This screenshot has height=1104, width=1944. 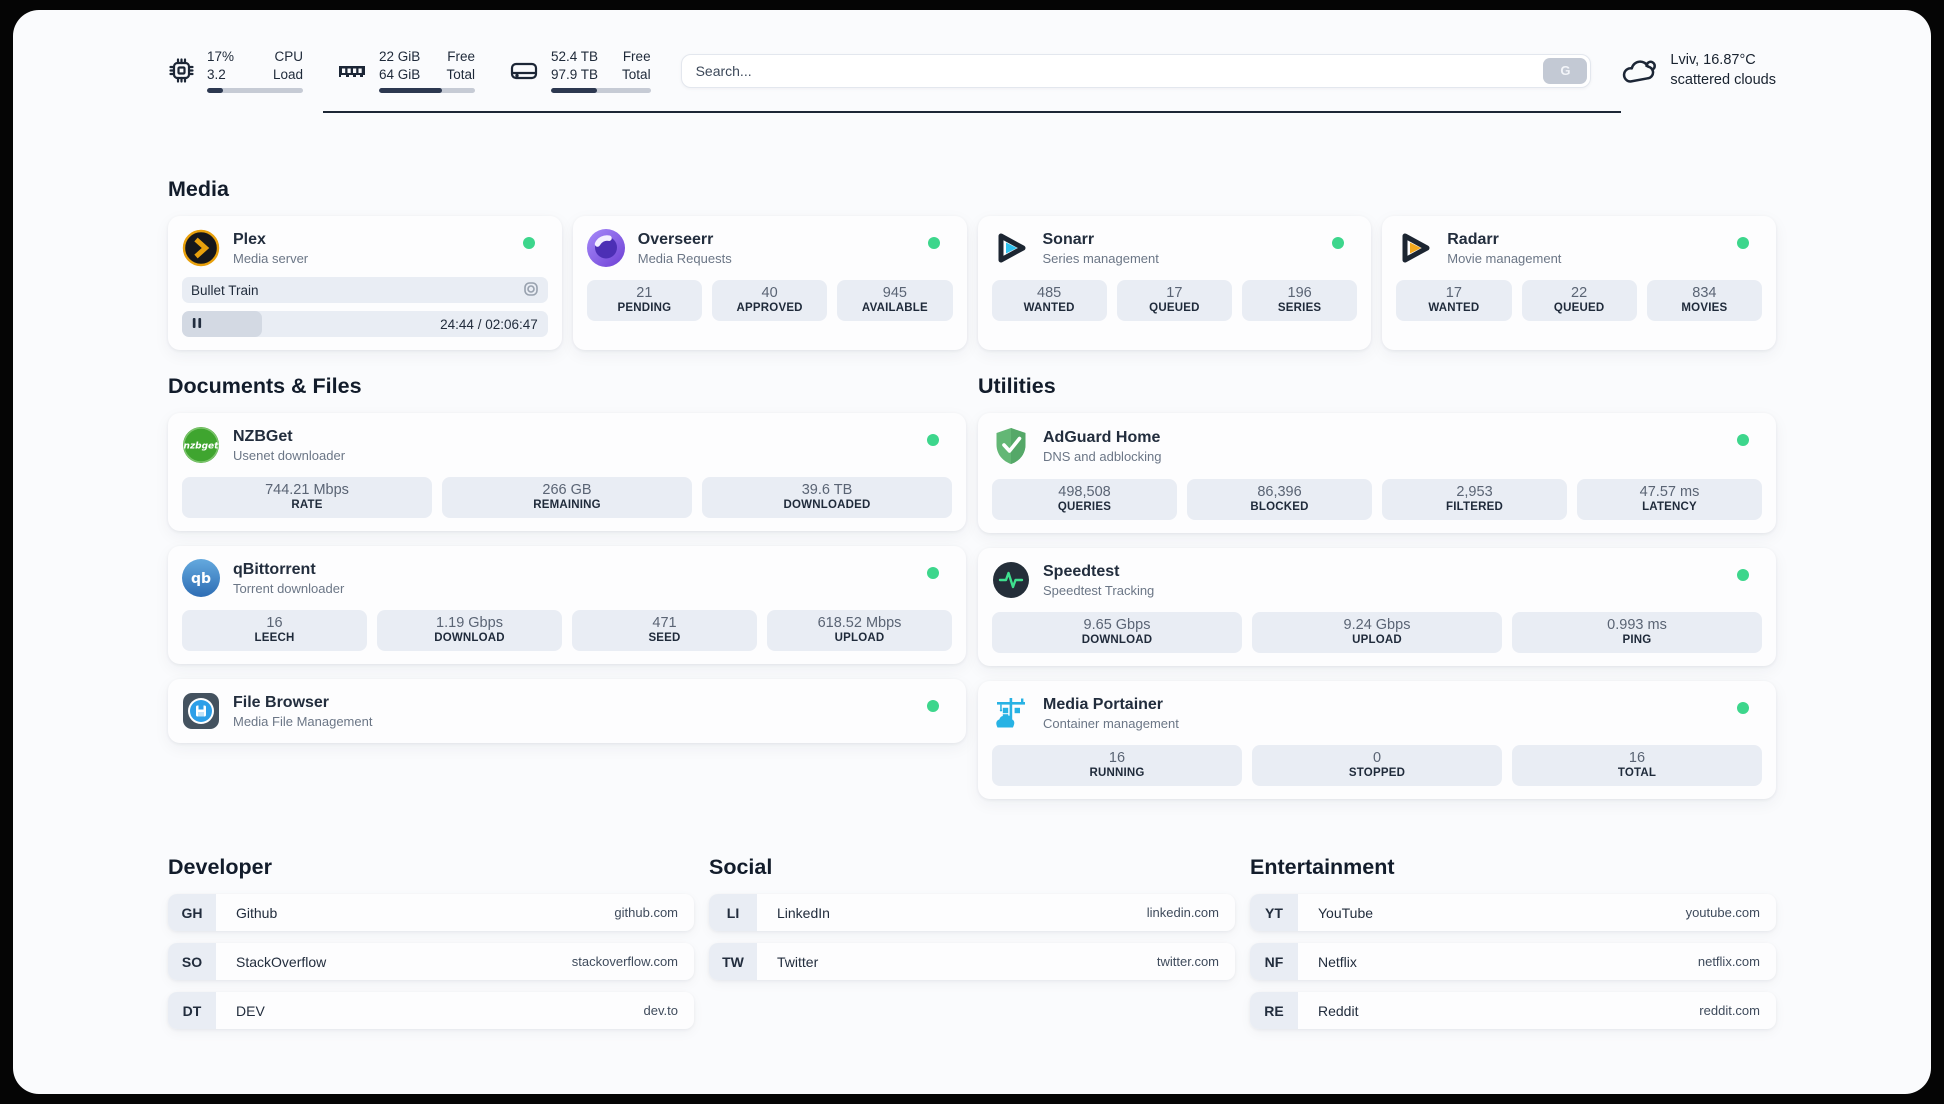 I want to click on bookmark-stackoverflow: SO StackOverflow stackoverflow.com, so click(x=431, y=962).